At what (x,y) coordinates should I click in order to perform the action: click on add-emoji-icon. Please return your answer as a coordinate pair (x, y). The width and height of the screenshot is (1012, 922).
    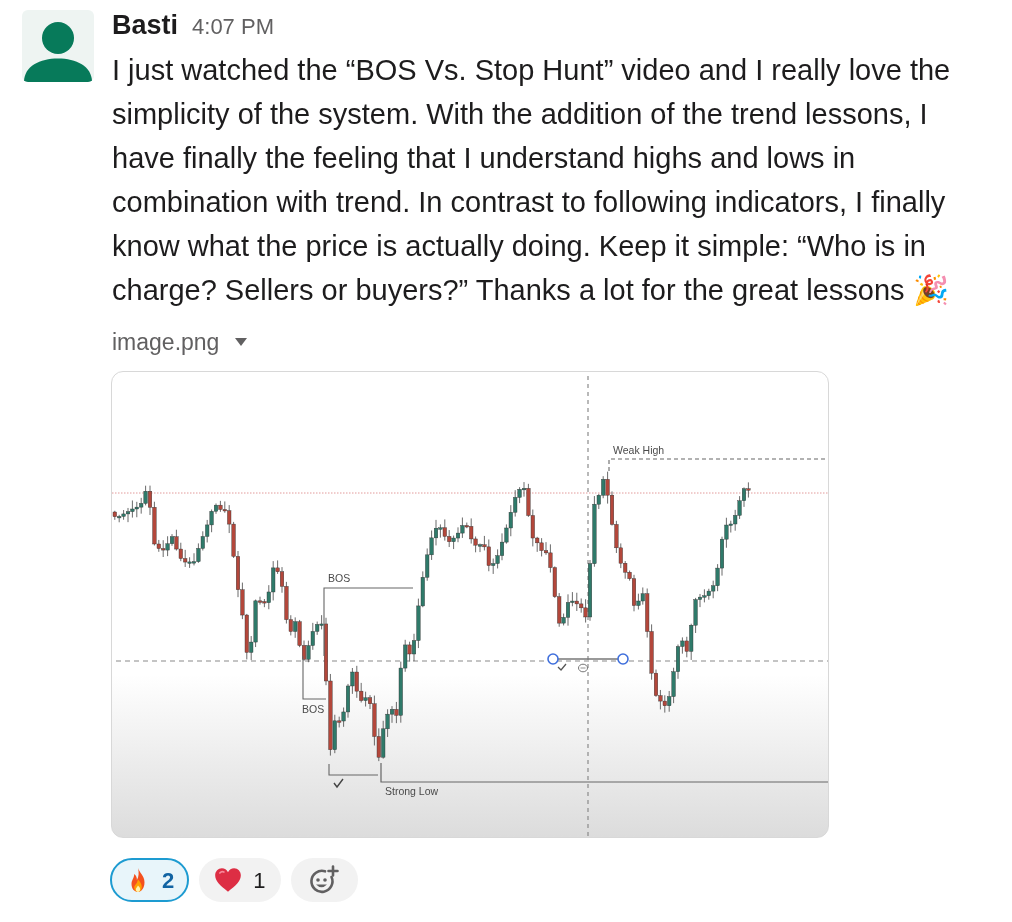
    Looking at the image, I should click on (324, 880).